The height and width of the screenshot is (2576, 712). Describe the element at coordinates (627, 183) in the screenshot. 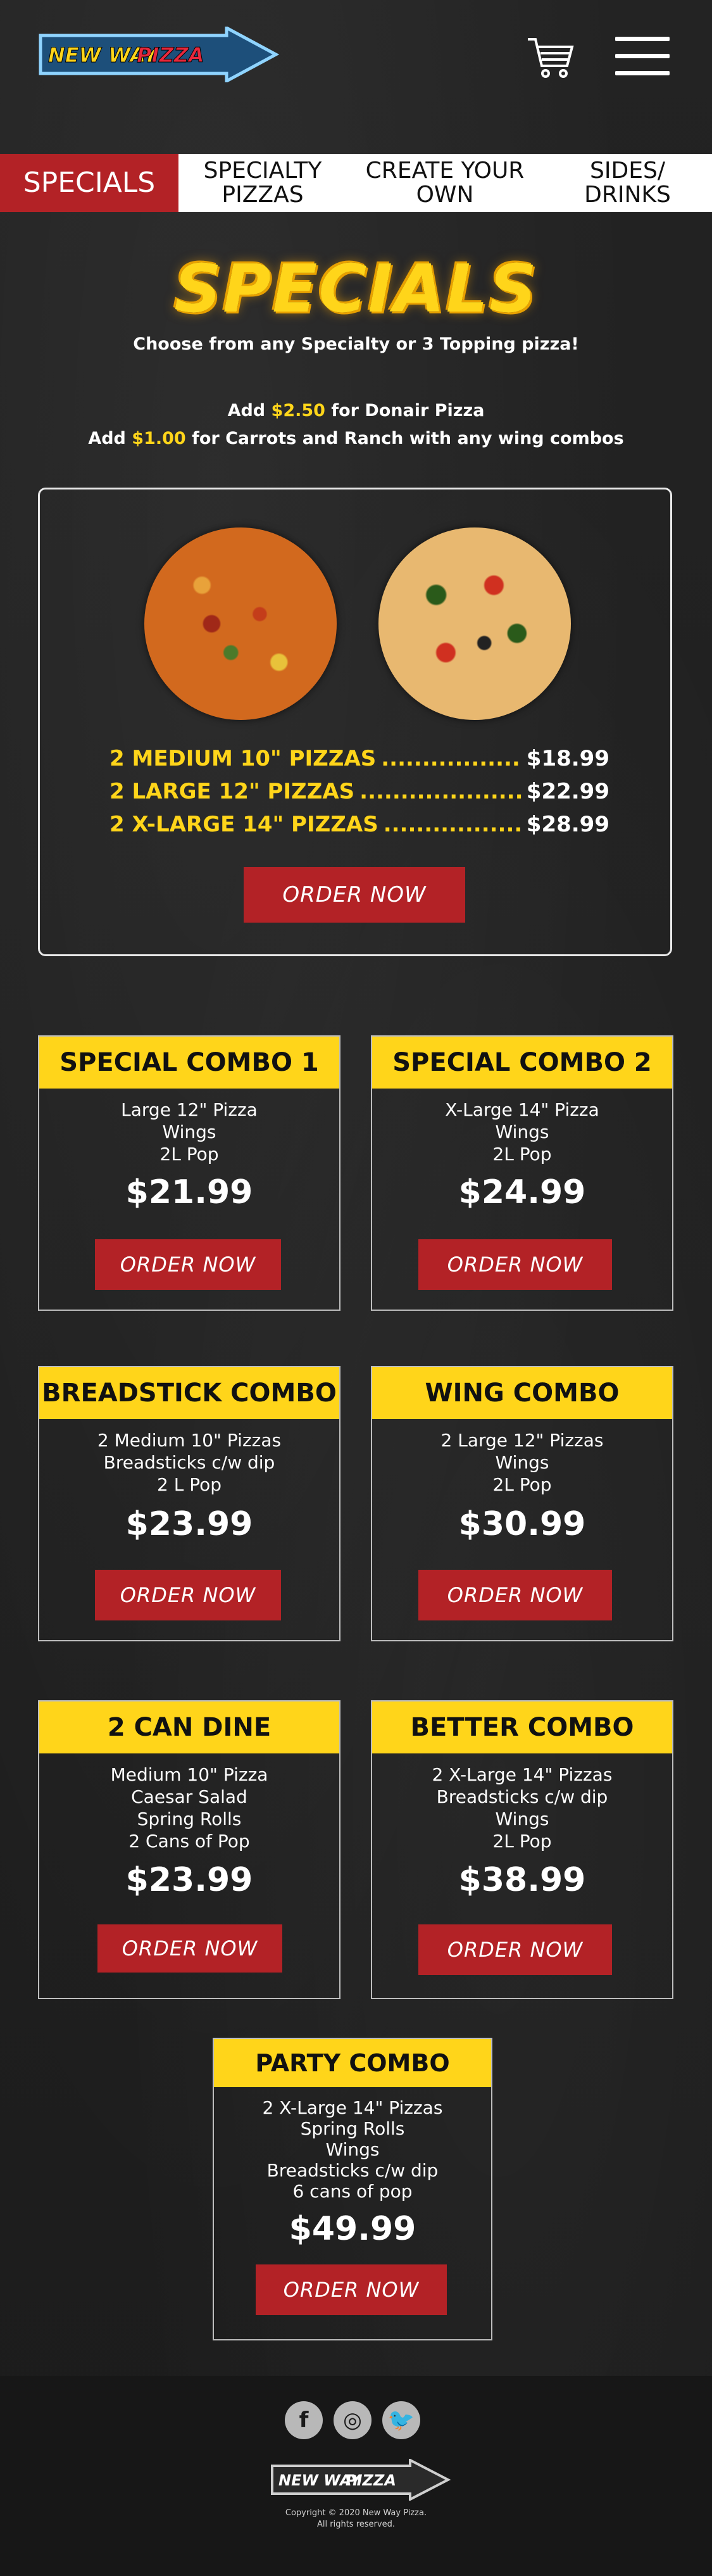

I see `tab-sides-drinks: SIDES/ DRINKS` at that location.